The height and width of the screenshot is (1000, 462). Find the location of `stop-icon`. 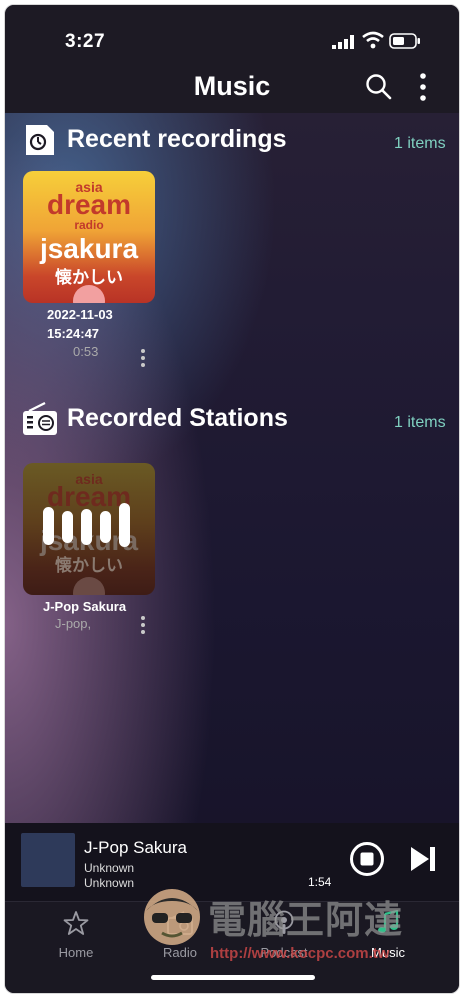

stop-icon is located at coordinates (367, 859).